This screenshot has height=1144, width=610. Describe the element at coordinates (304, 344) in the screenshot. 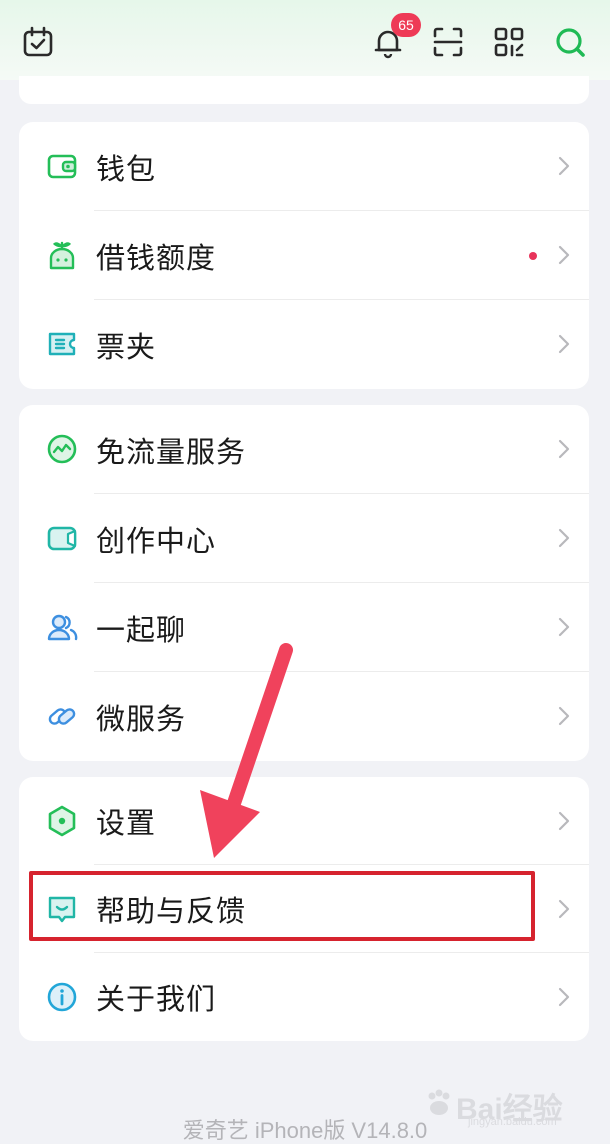

I see `menu-item-ticket-holder: 票夹` at that location.